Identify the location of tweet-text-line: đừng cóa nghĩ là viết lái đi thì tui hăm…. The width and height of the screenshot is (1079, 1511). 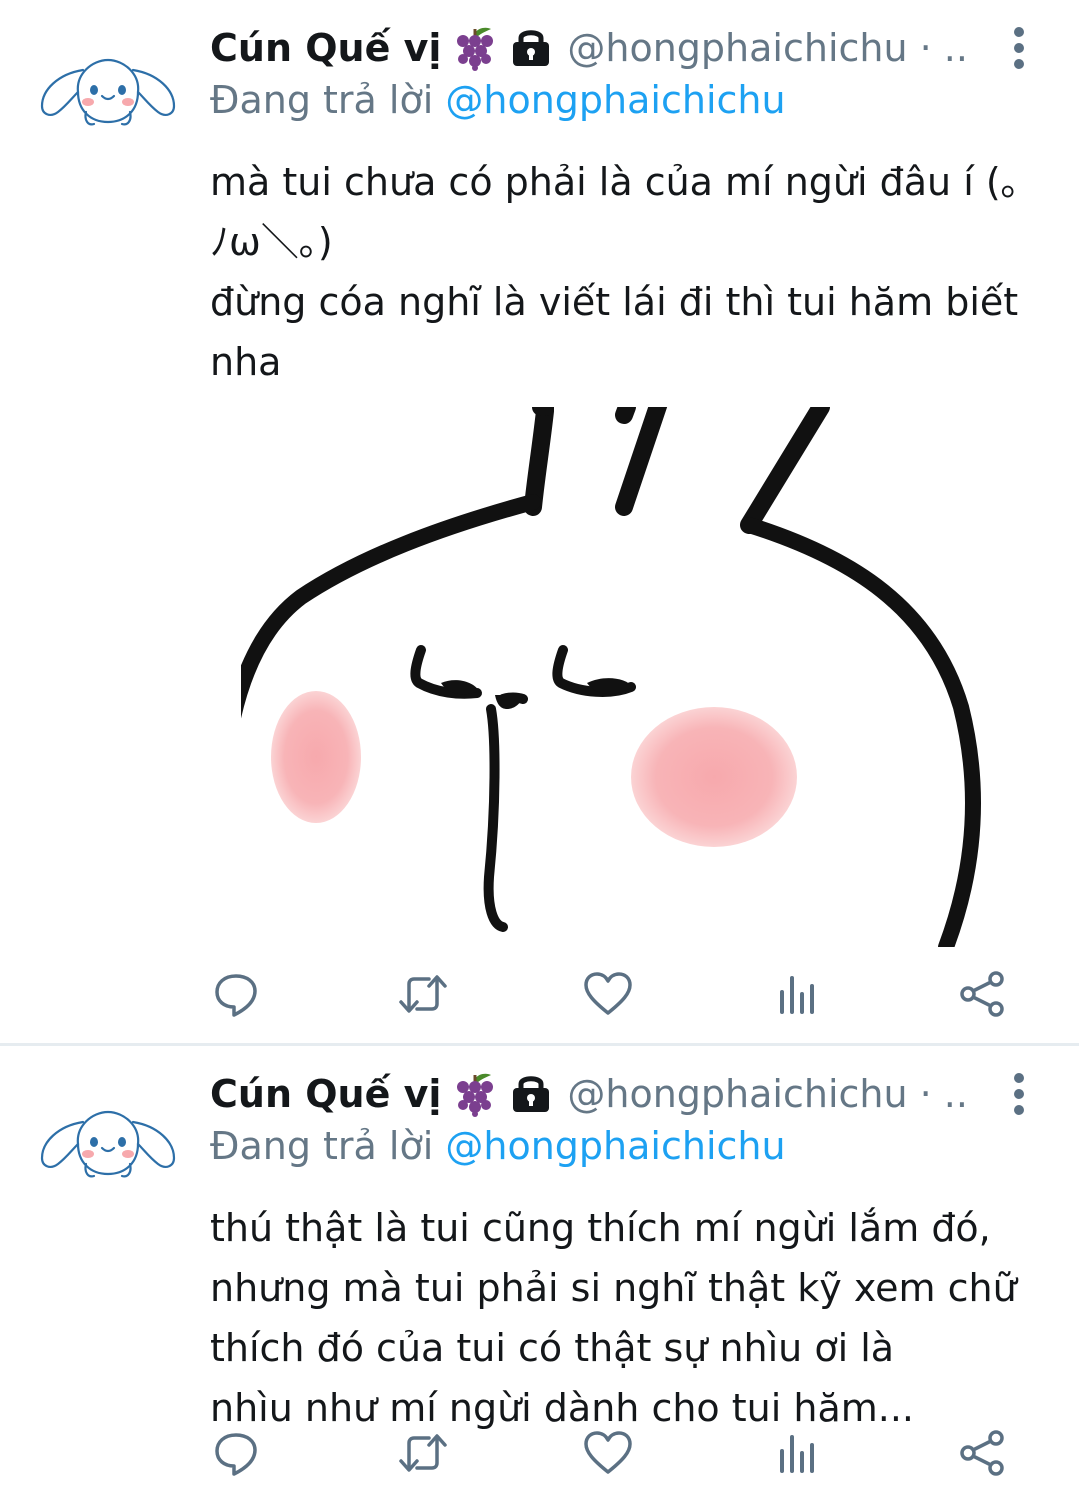
(614, 302).